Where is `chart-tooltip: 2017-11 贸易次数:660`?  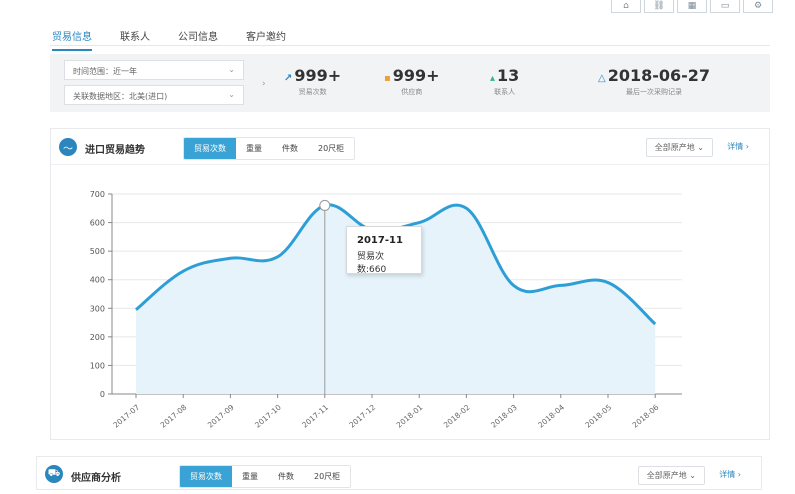
chart-tooltip: 2017-11 贸易次数:660 is located at coordinates (384, 250).